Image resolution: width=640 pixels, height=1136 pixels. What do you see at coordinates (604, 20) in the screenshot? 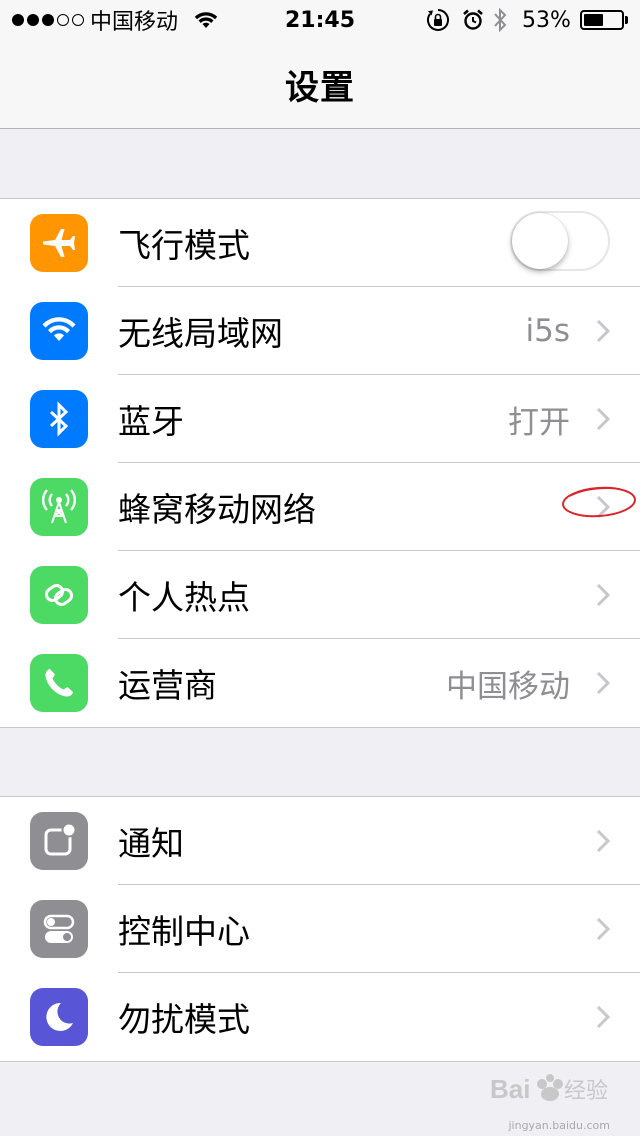
I see `battery-icon` at bounding box center [604, 20].